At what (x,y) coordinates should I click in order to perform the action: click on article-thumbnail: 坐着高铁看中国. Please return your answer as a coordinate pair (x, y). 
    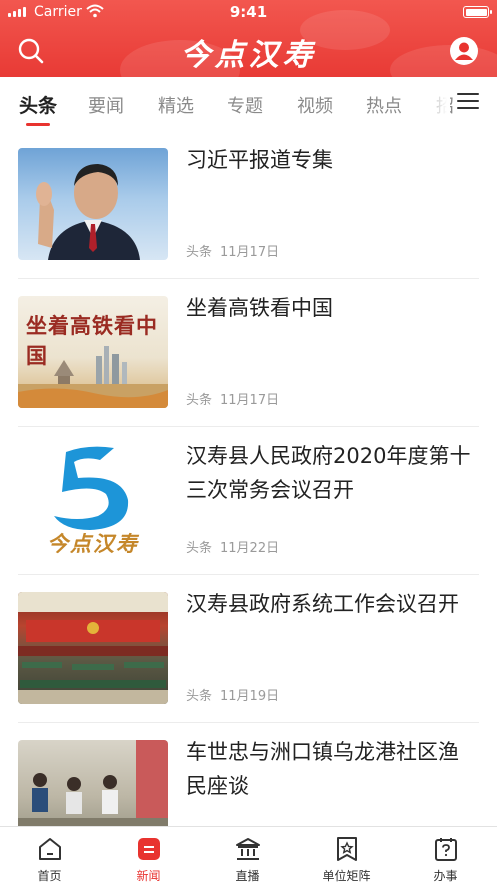
    Looking at the image, I should click on (93, 352).